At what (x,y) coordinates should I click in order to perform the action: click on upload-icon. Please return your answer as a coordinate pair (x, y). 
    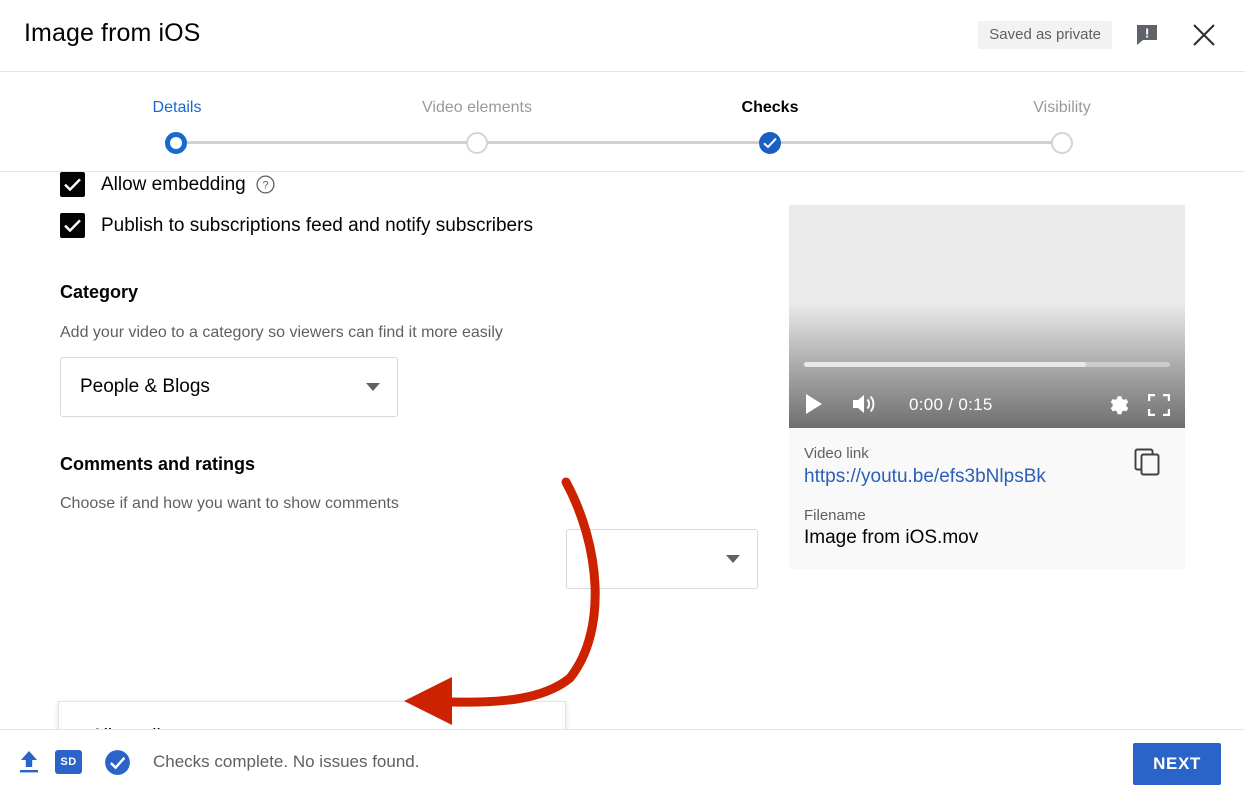
    Looking at the image, I should click on (29, 762).